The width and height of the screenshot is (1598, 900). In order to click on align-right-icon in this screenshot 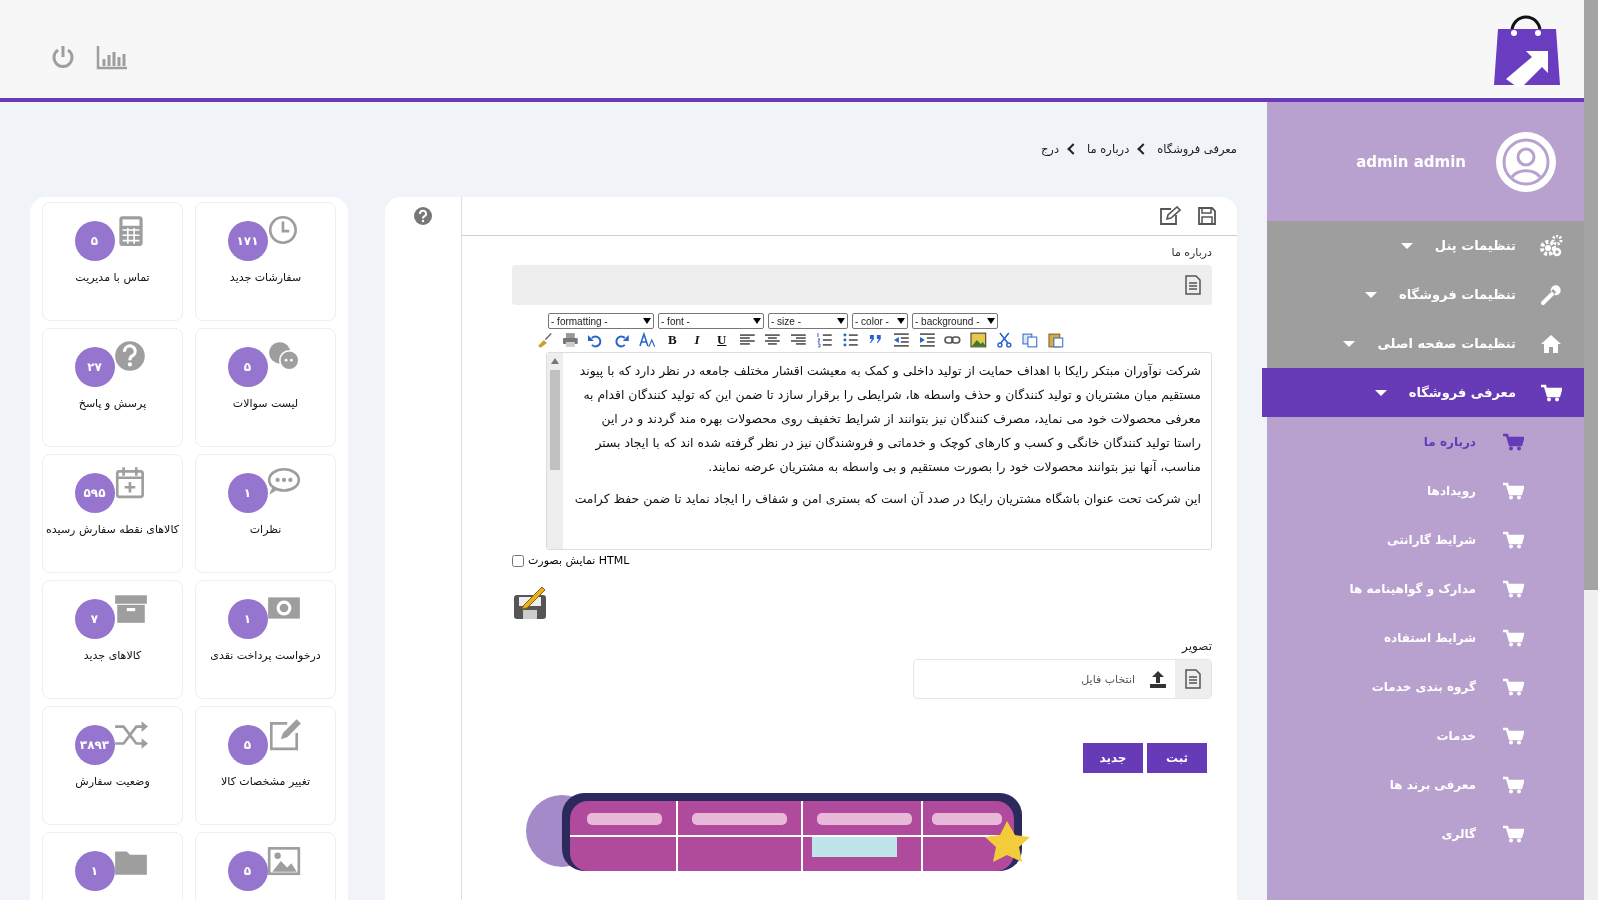, I will do `click(798, 340)`.